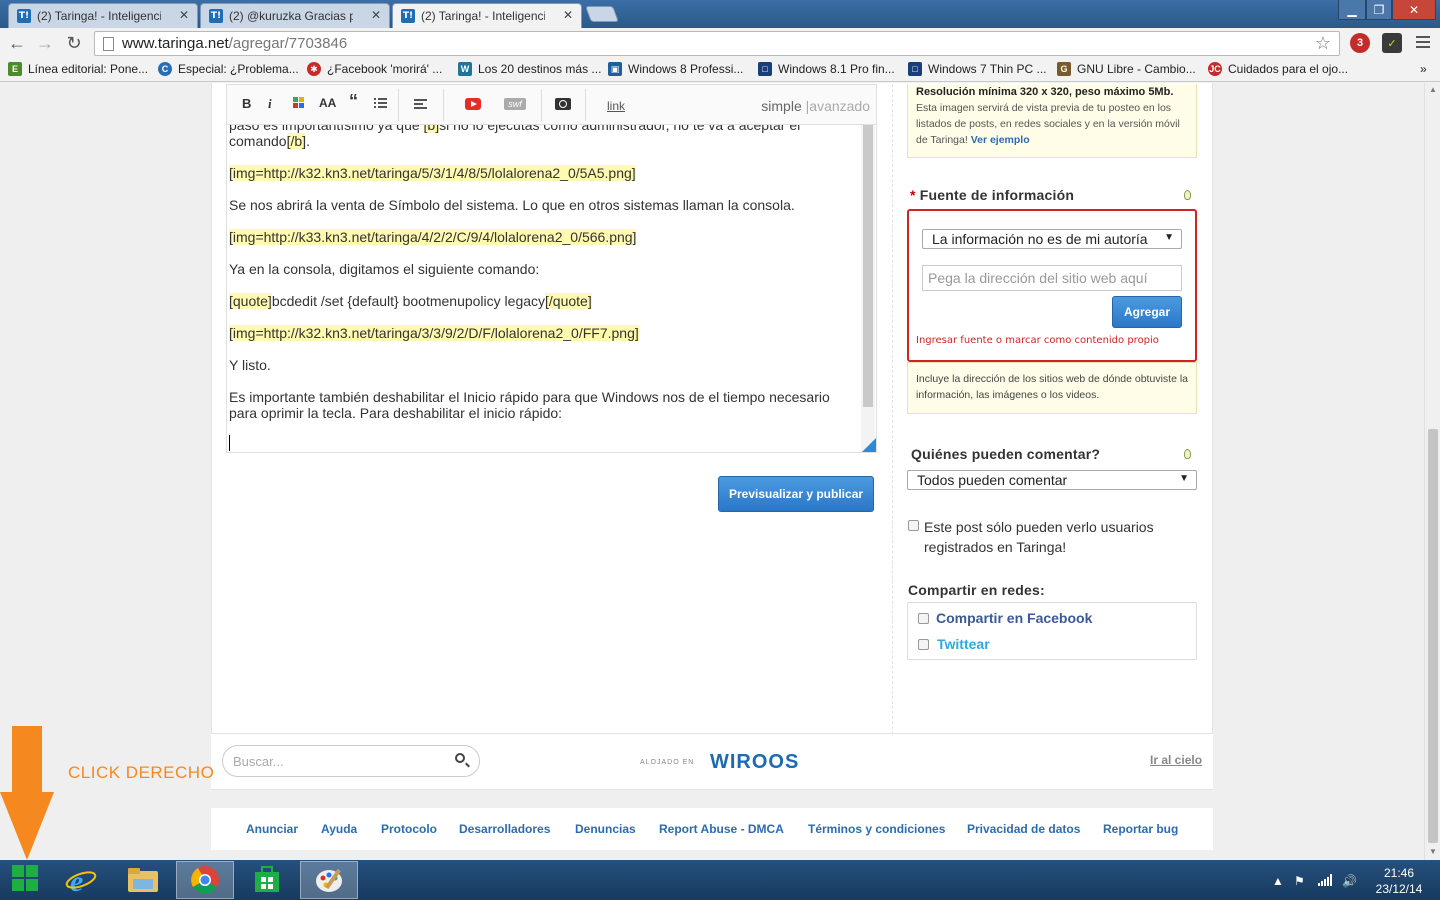  What do you see at coordinates (27, 826) in the screenshot?
I see `annotation-arrow-head` at bounding box center [27, 826].